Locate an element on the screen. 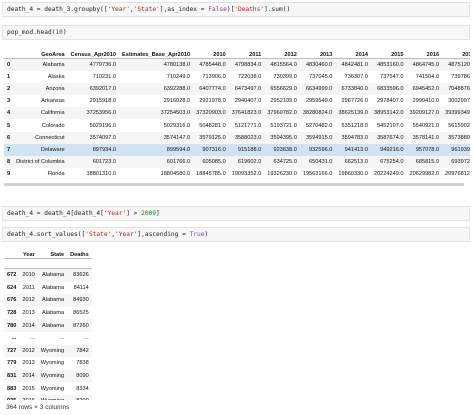 Image resolution: width=474 pixels, height=415 pixels. table-cell: 6392288.0 is located at coordinates (177, 89).